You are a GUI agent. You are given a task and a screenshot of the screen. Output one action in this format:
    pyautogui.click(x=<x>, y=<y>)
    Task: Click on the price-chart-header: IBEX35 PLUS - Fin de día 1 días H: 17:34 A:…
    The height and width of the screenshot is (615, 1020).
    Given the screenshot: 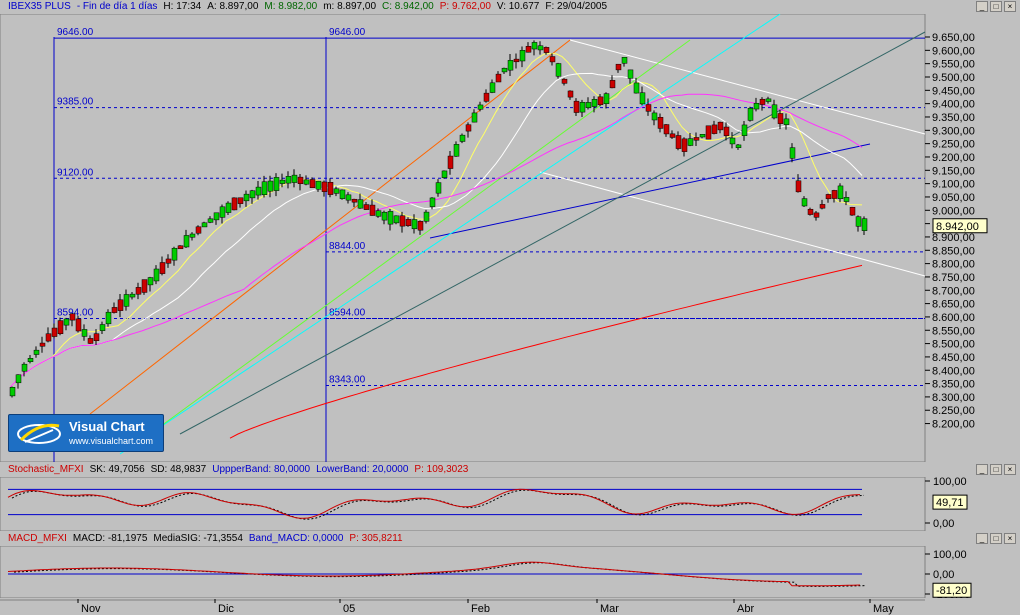 What is the action you would take?
    pyautogui.click(x=510, y=7)
    